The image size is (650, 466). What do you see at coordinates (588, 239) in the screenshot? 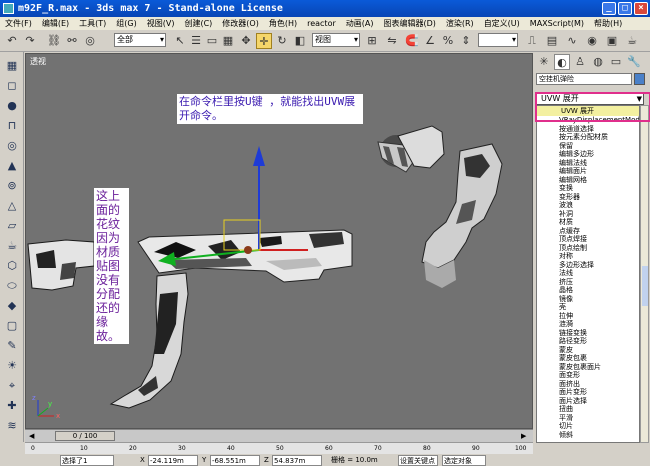
I see `modifier-item: 顶点焊接` at bounding box center [588, 239].